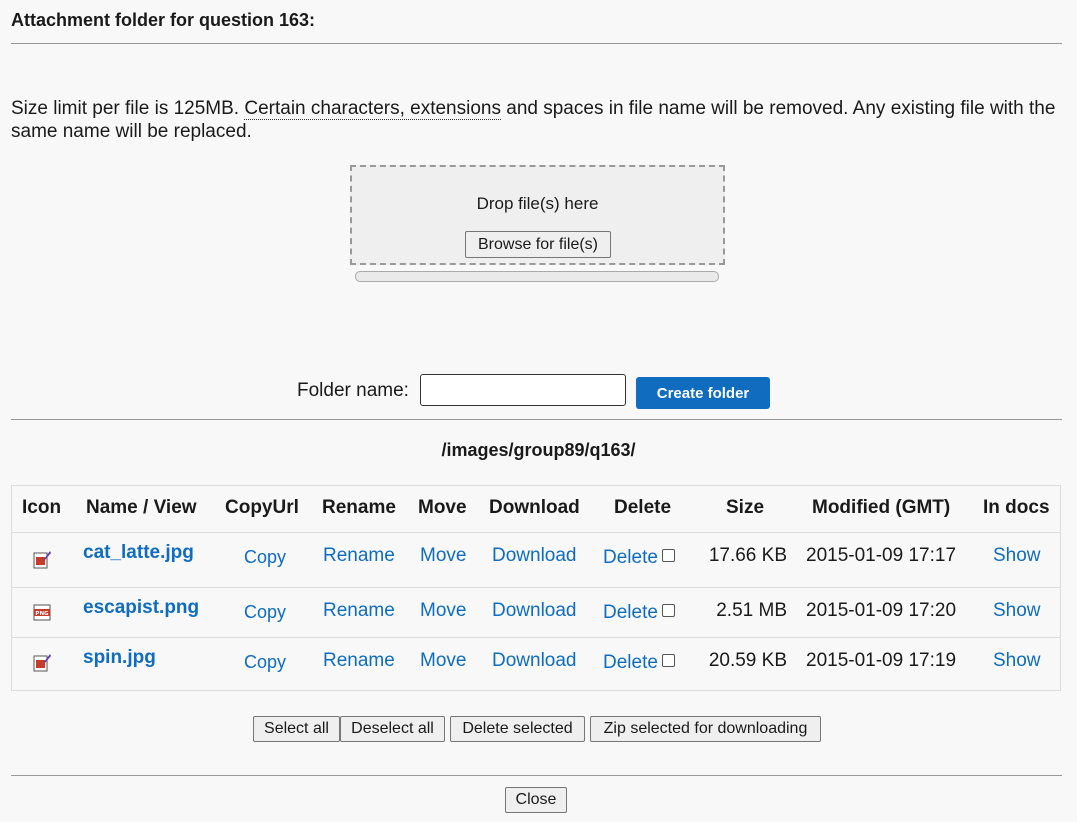 The height and width of the screenshot is (822, 1077). I want to click on column-header-rename: Rename, so click(359, 507).